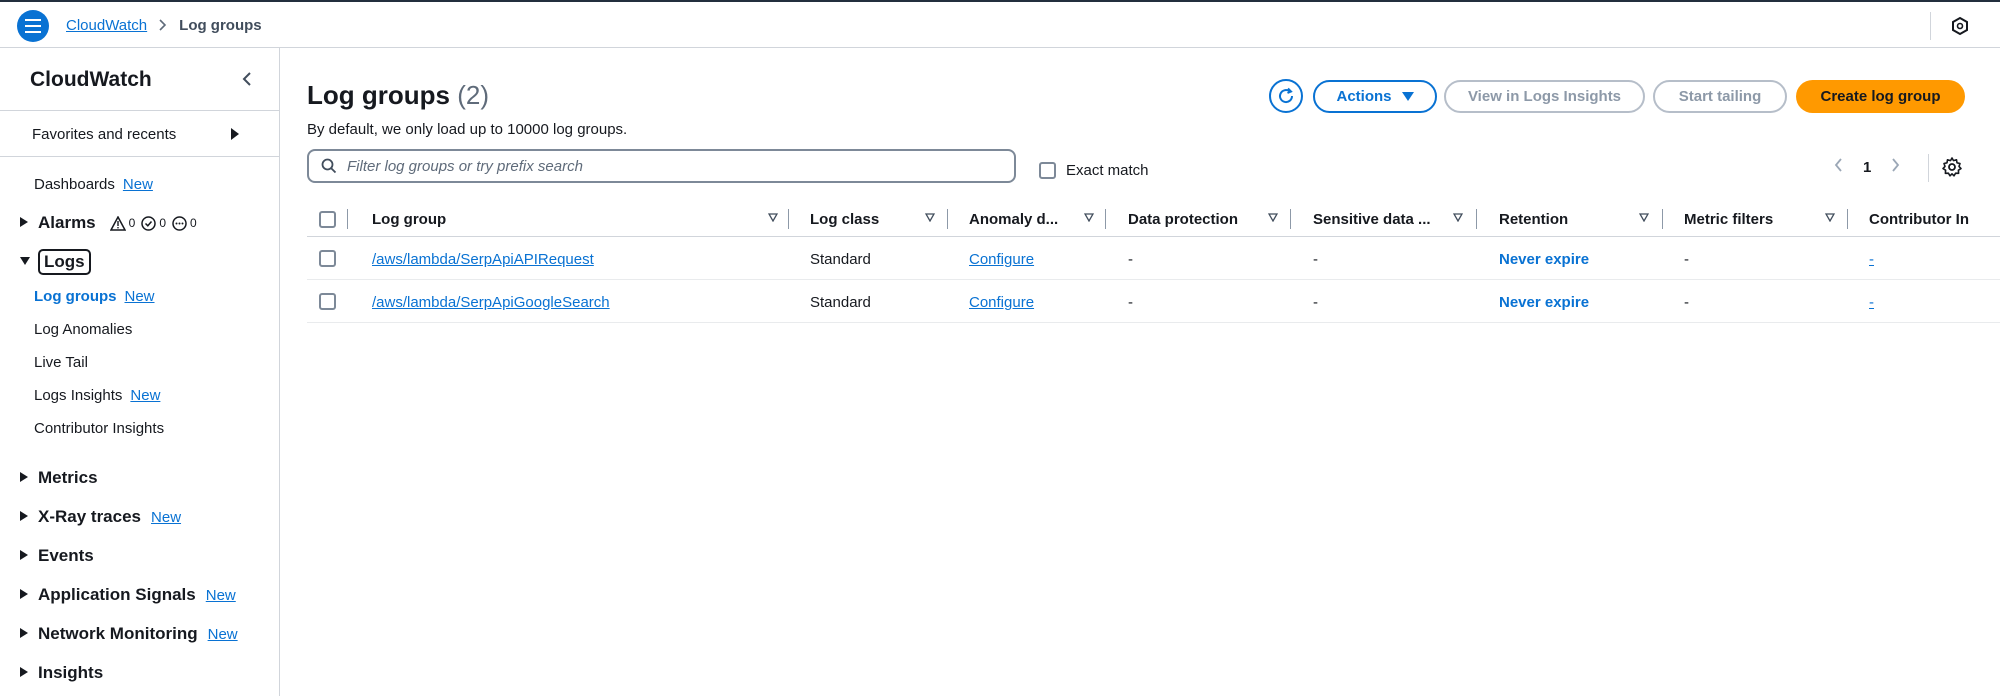 The width and height of the screenshot is (2000, 696). I want to click on divider, so click(1930, 26).